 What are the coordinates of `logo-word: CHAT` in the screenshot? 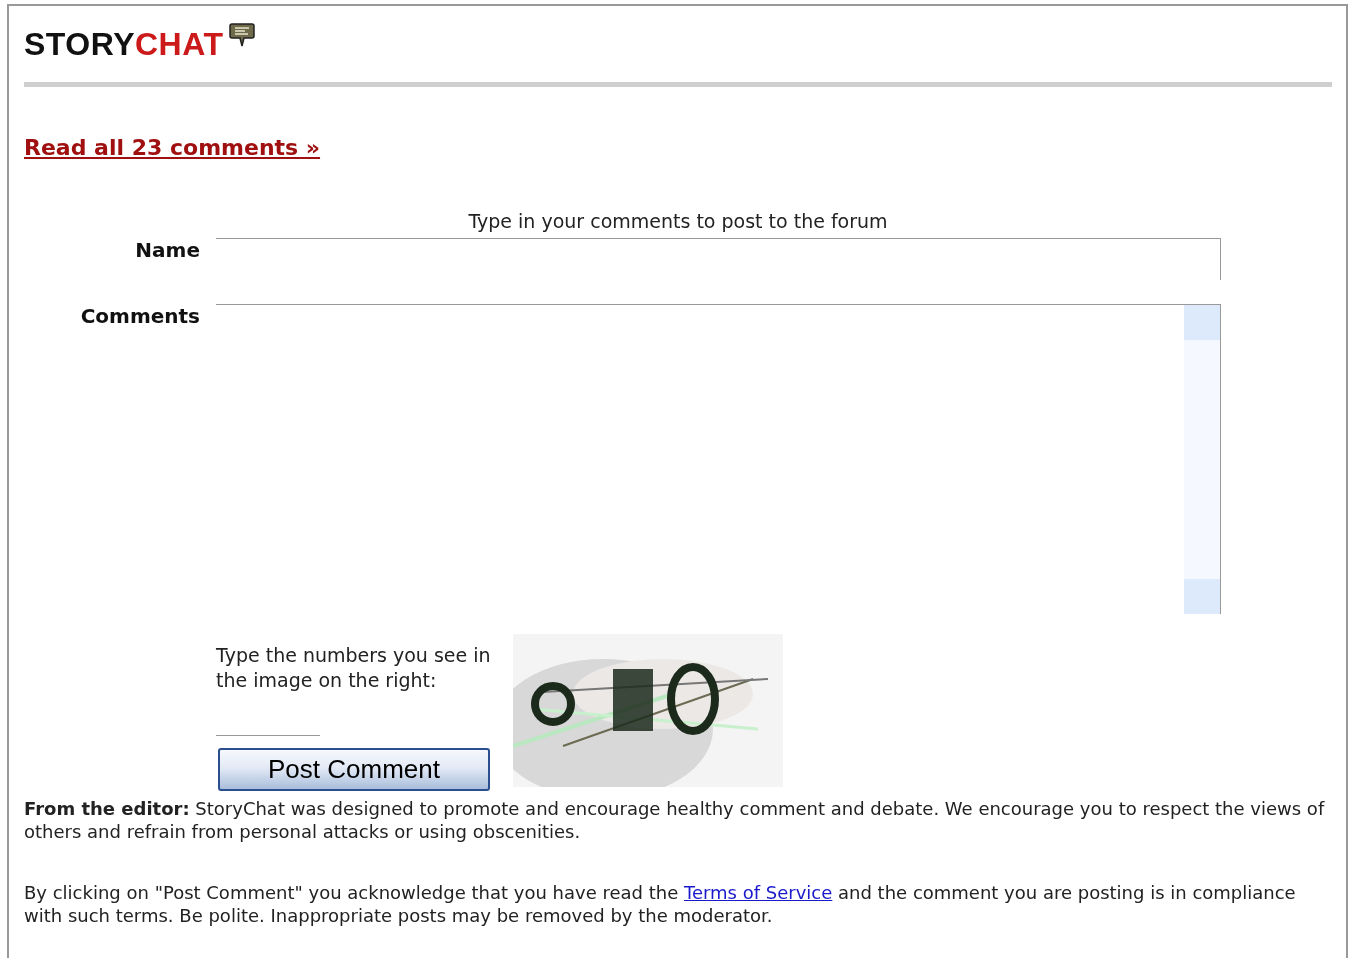 It's located at (179, 44).